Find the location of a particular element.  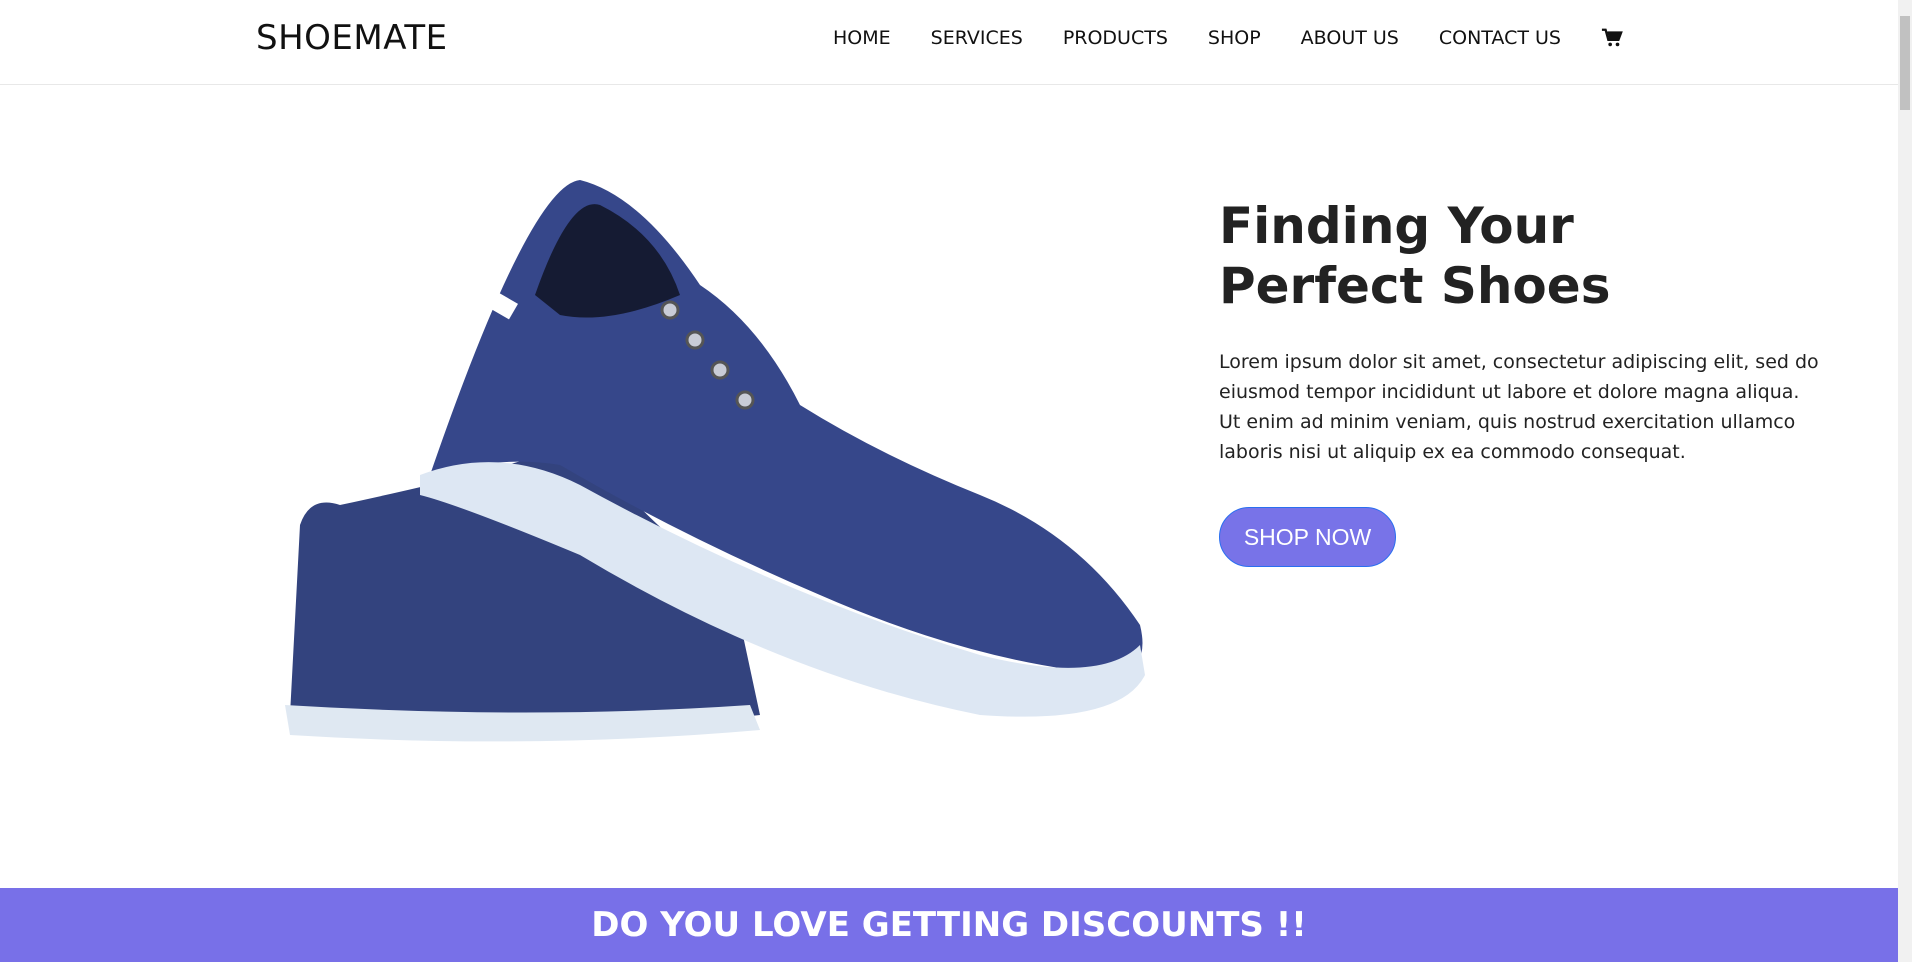

nav-products: PRODUCTS is located at coordinates (1115, 38).